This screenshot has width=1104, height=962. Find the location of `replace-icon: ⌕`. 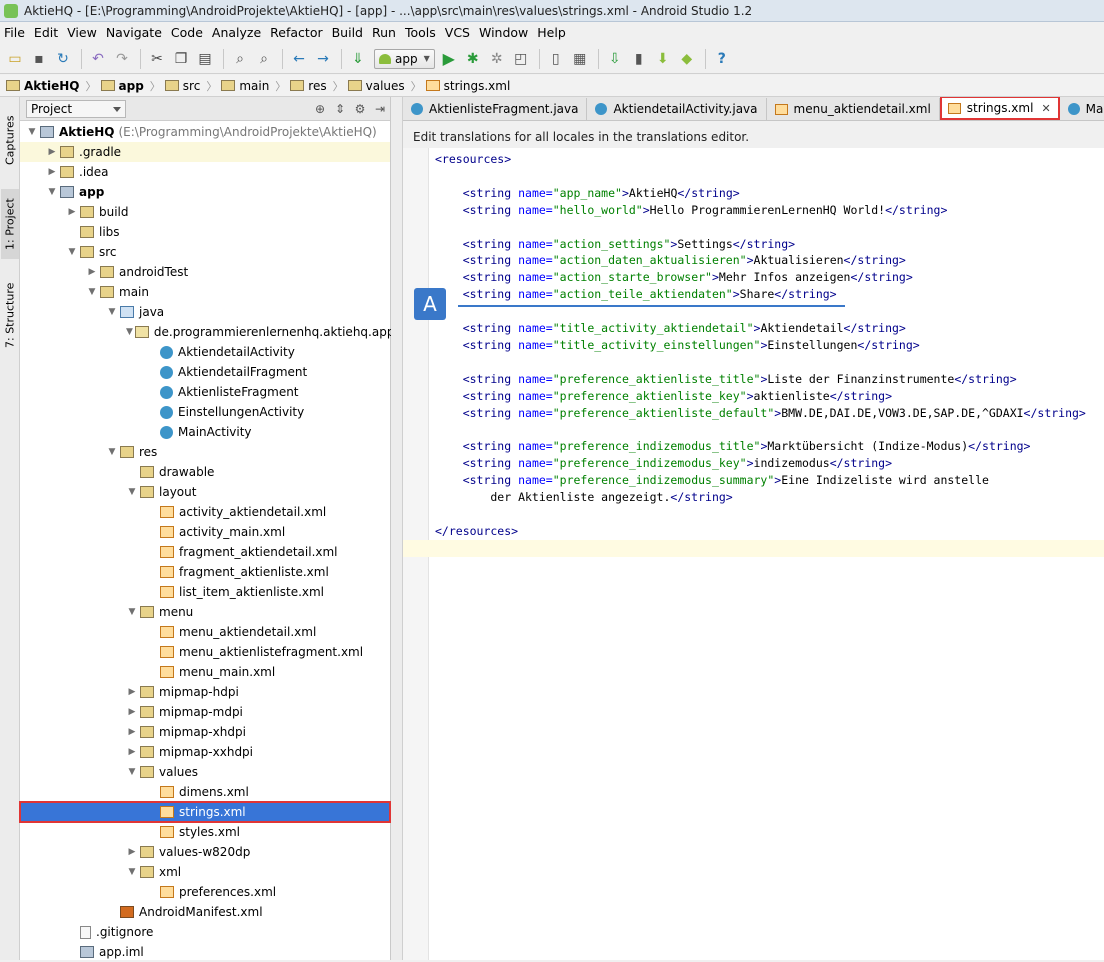

replace-icon: ⌕ is located at coordinates (264, 59).